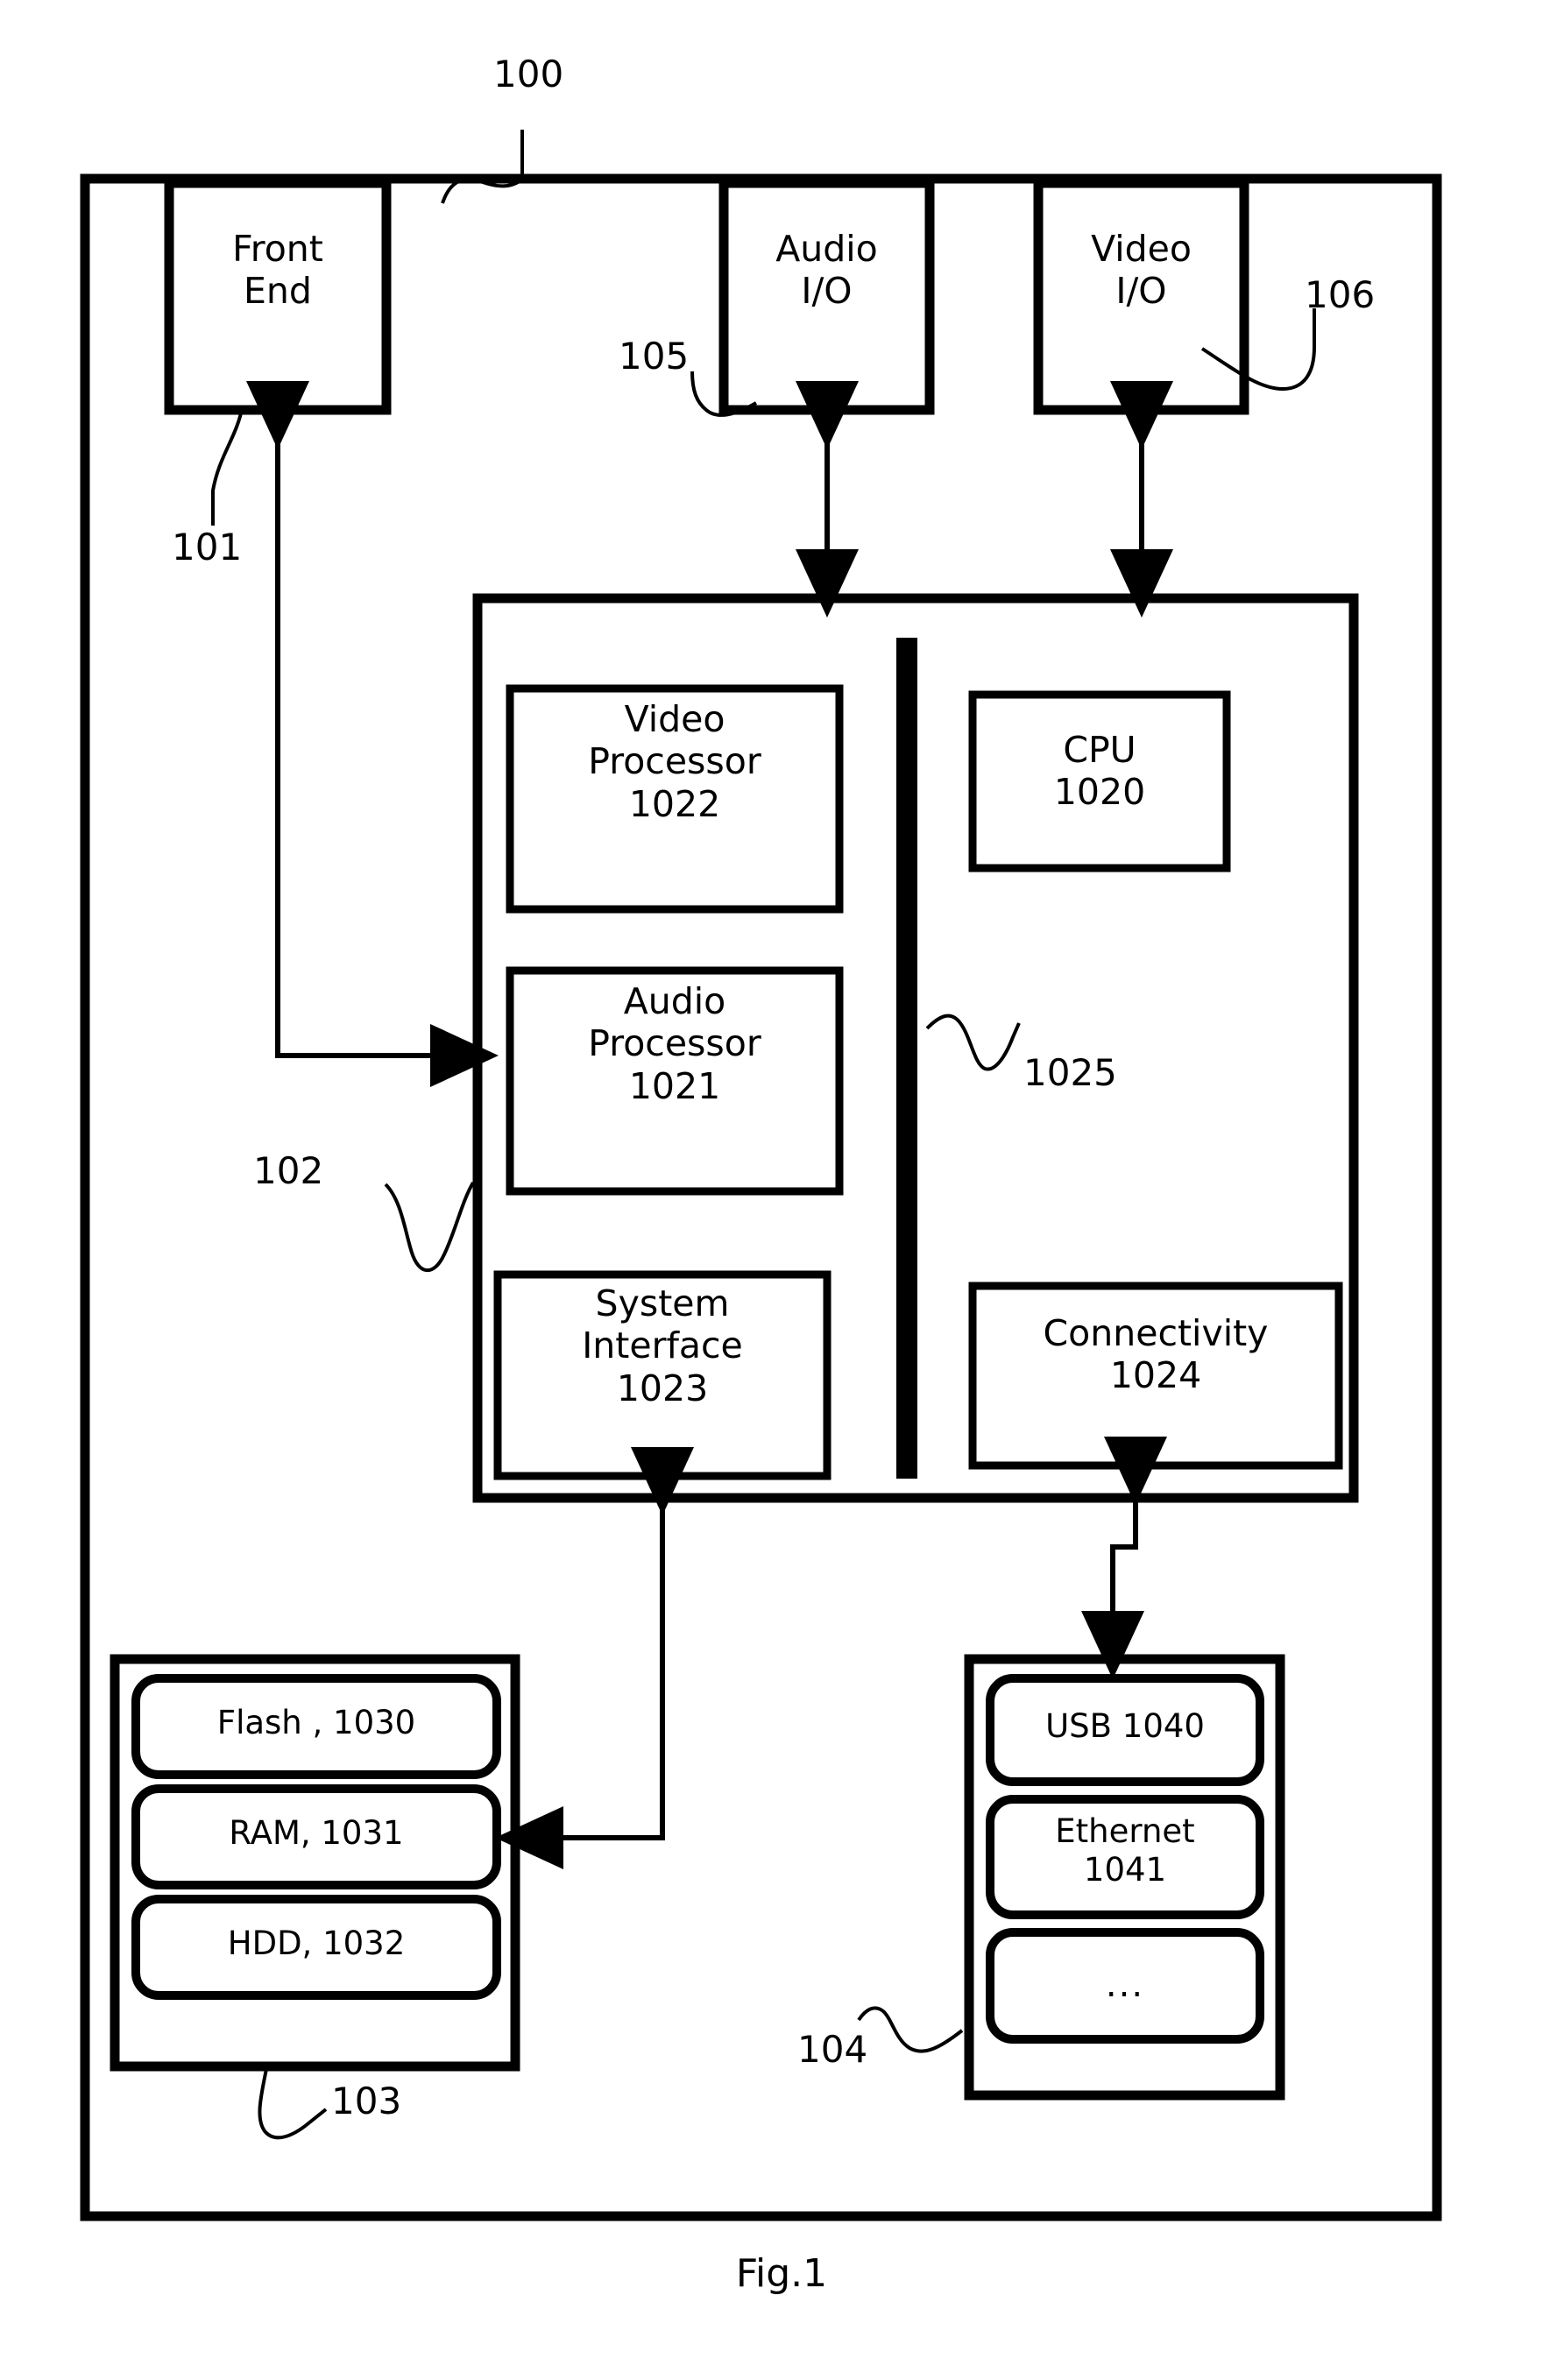 This screenshot has width=1564, height=2380. I want to click on audio-io-label: Audio I/O, so click(826, 270).